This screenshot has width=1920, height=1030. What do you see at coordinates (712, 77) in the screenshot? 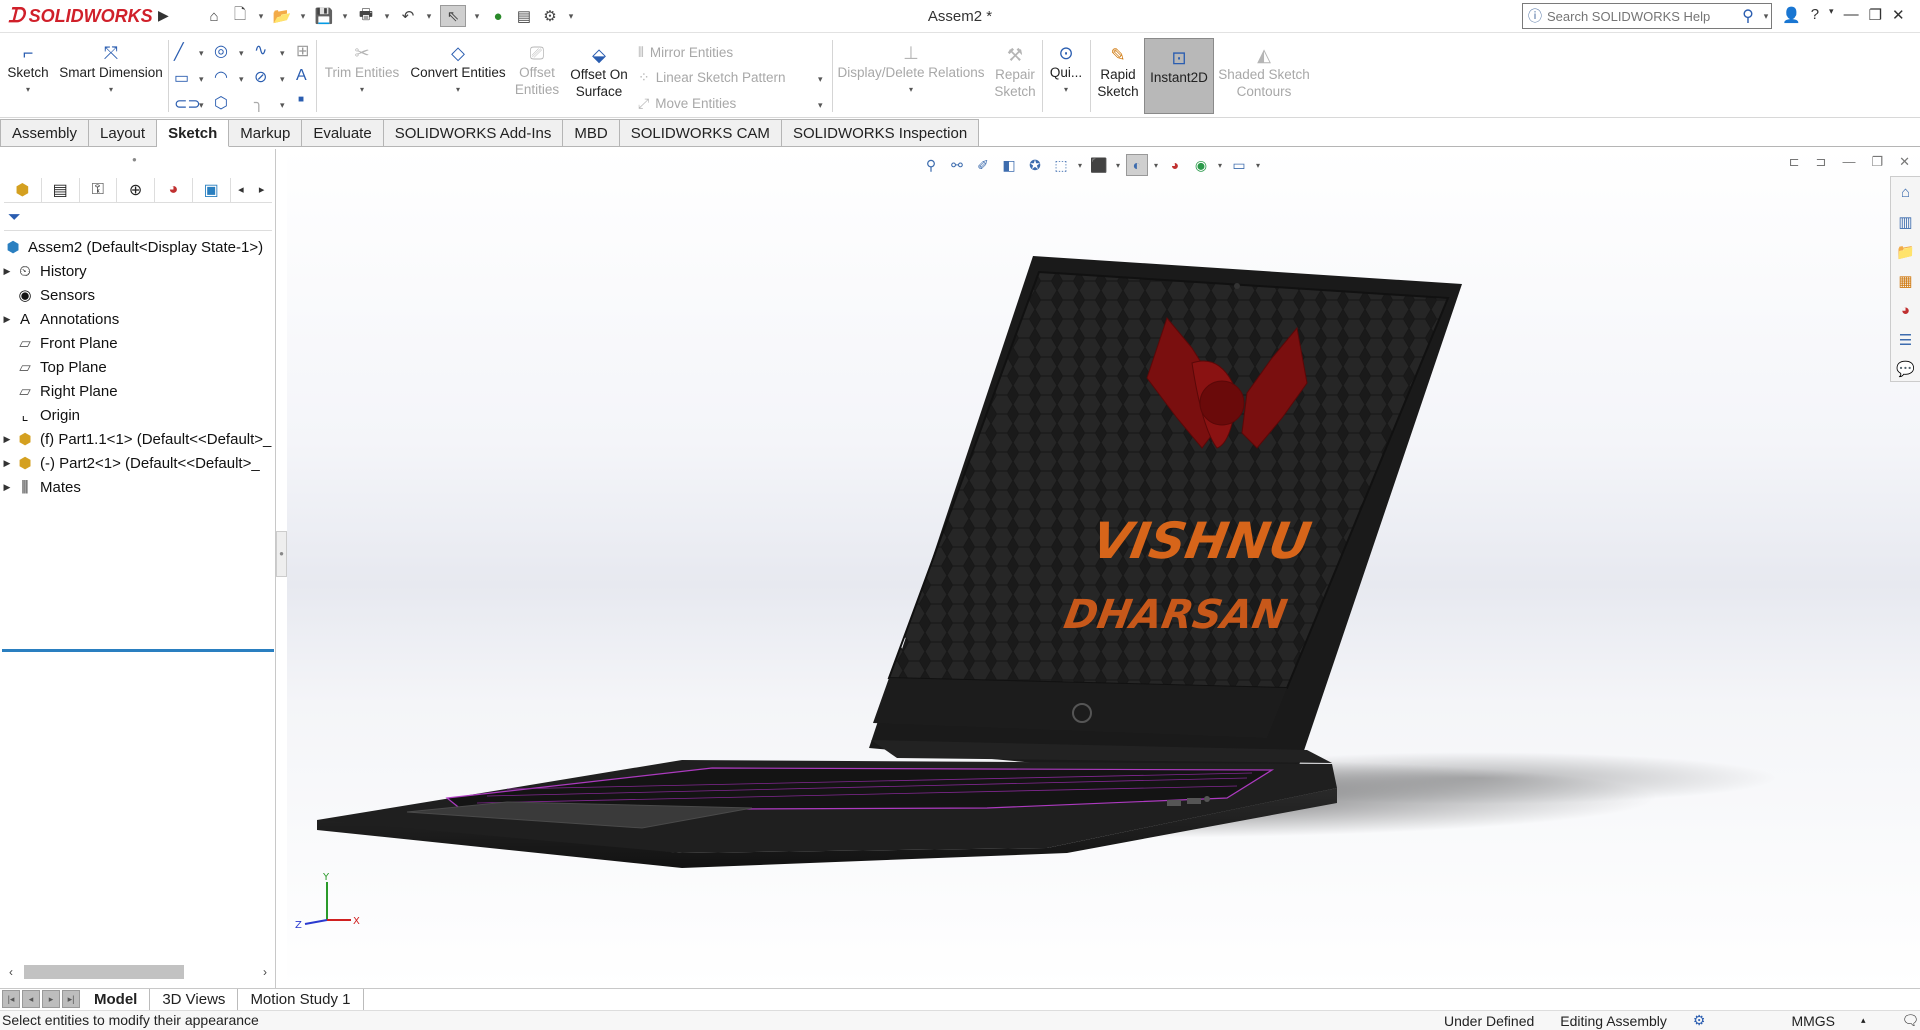
I see `linear-sketch-pattern-button: ⁘ Linear Sketch Pattern` at bounding box center [712, 77].